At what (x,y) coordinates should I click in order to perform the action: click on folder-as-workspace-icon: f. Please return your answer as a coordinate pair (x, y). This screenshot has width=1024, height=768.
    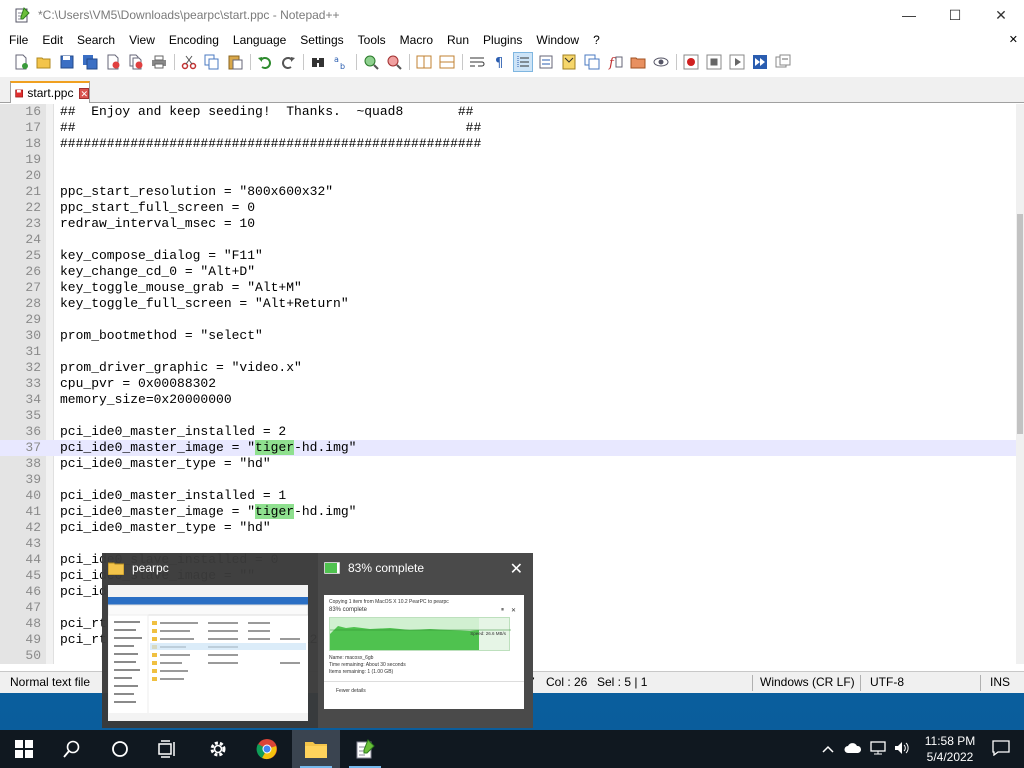
    Looking at the image, I should click on (615, 62).